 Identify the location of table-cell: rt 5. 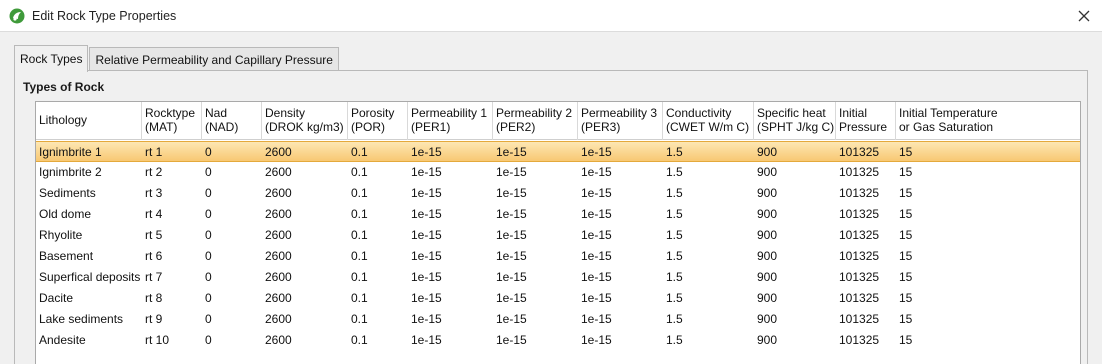
(172, 235).